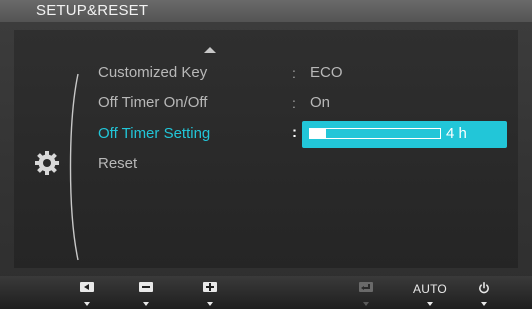 The width and height of the screenshot is (532, 309). I want to click on power-button, so click(484, 294).